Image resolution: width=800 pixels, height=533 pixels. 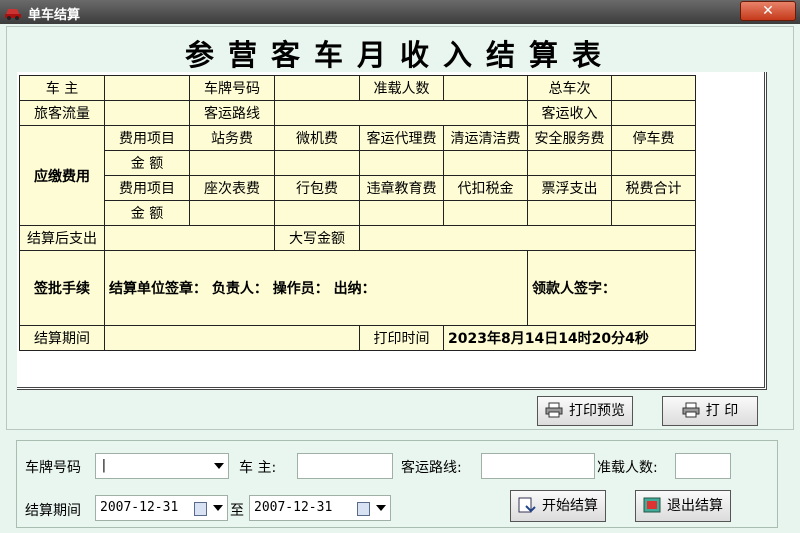 I want to click on fee-header: 站务费, so click(x=232, y=138).